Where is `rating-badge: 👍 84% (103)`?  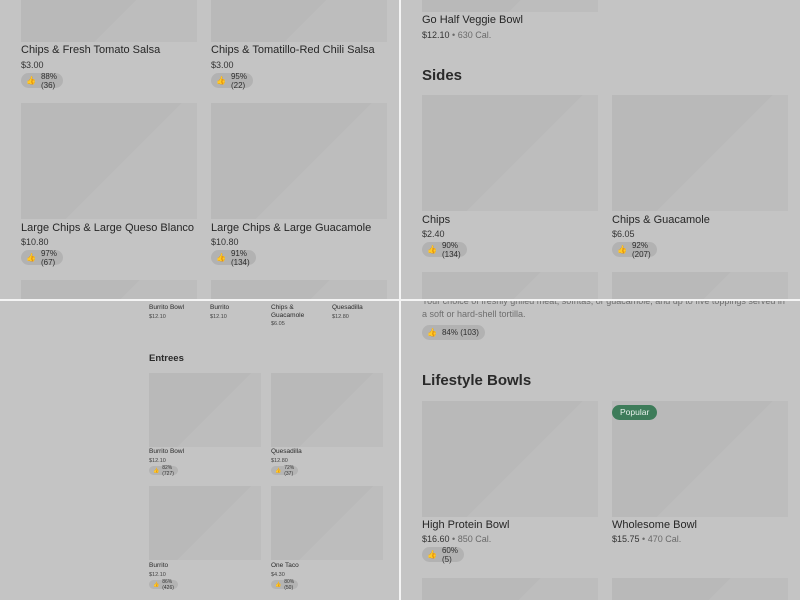
rating-badge: 👍 84% (103) is located at coordinates (453, 332).